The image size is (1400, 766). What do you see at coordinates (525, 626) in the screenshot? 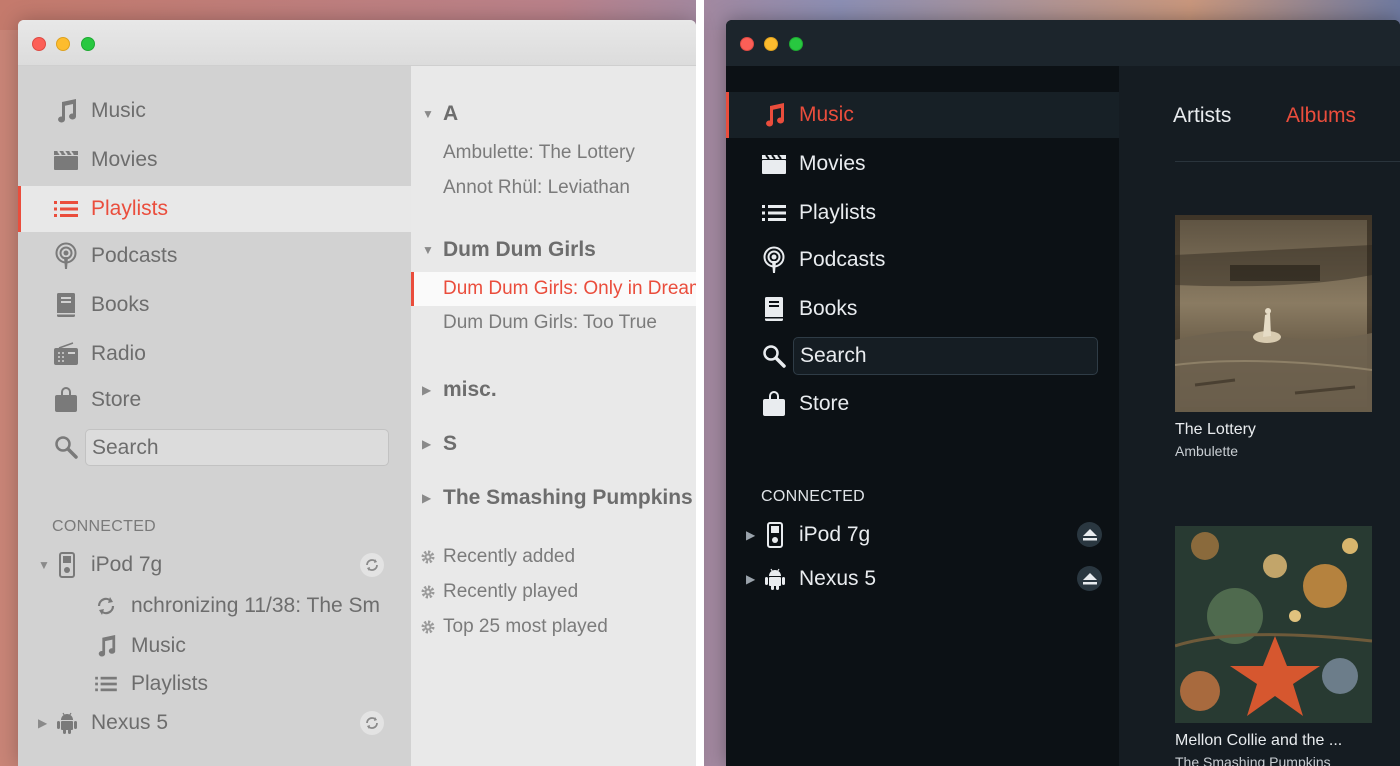
I see `smart-playlist-label: Top 25 most played` at bounding box center [525, 626].